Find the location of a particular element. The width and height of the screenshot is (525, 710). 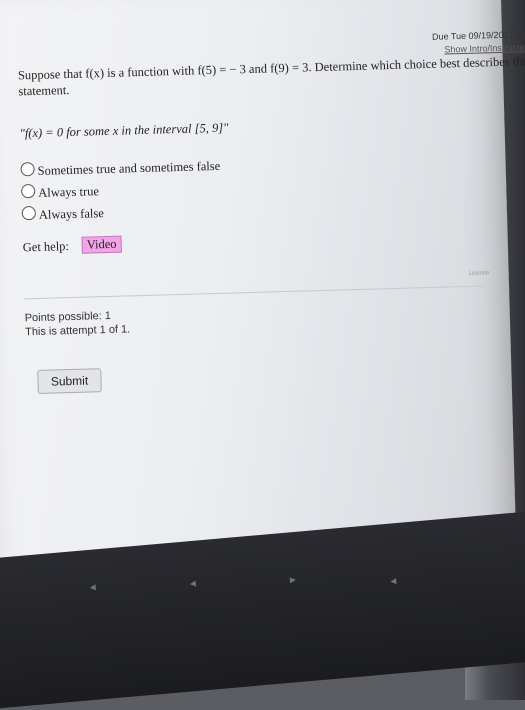

option-always-false: Always false is located at coordinates (62, 213).